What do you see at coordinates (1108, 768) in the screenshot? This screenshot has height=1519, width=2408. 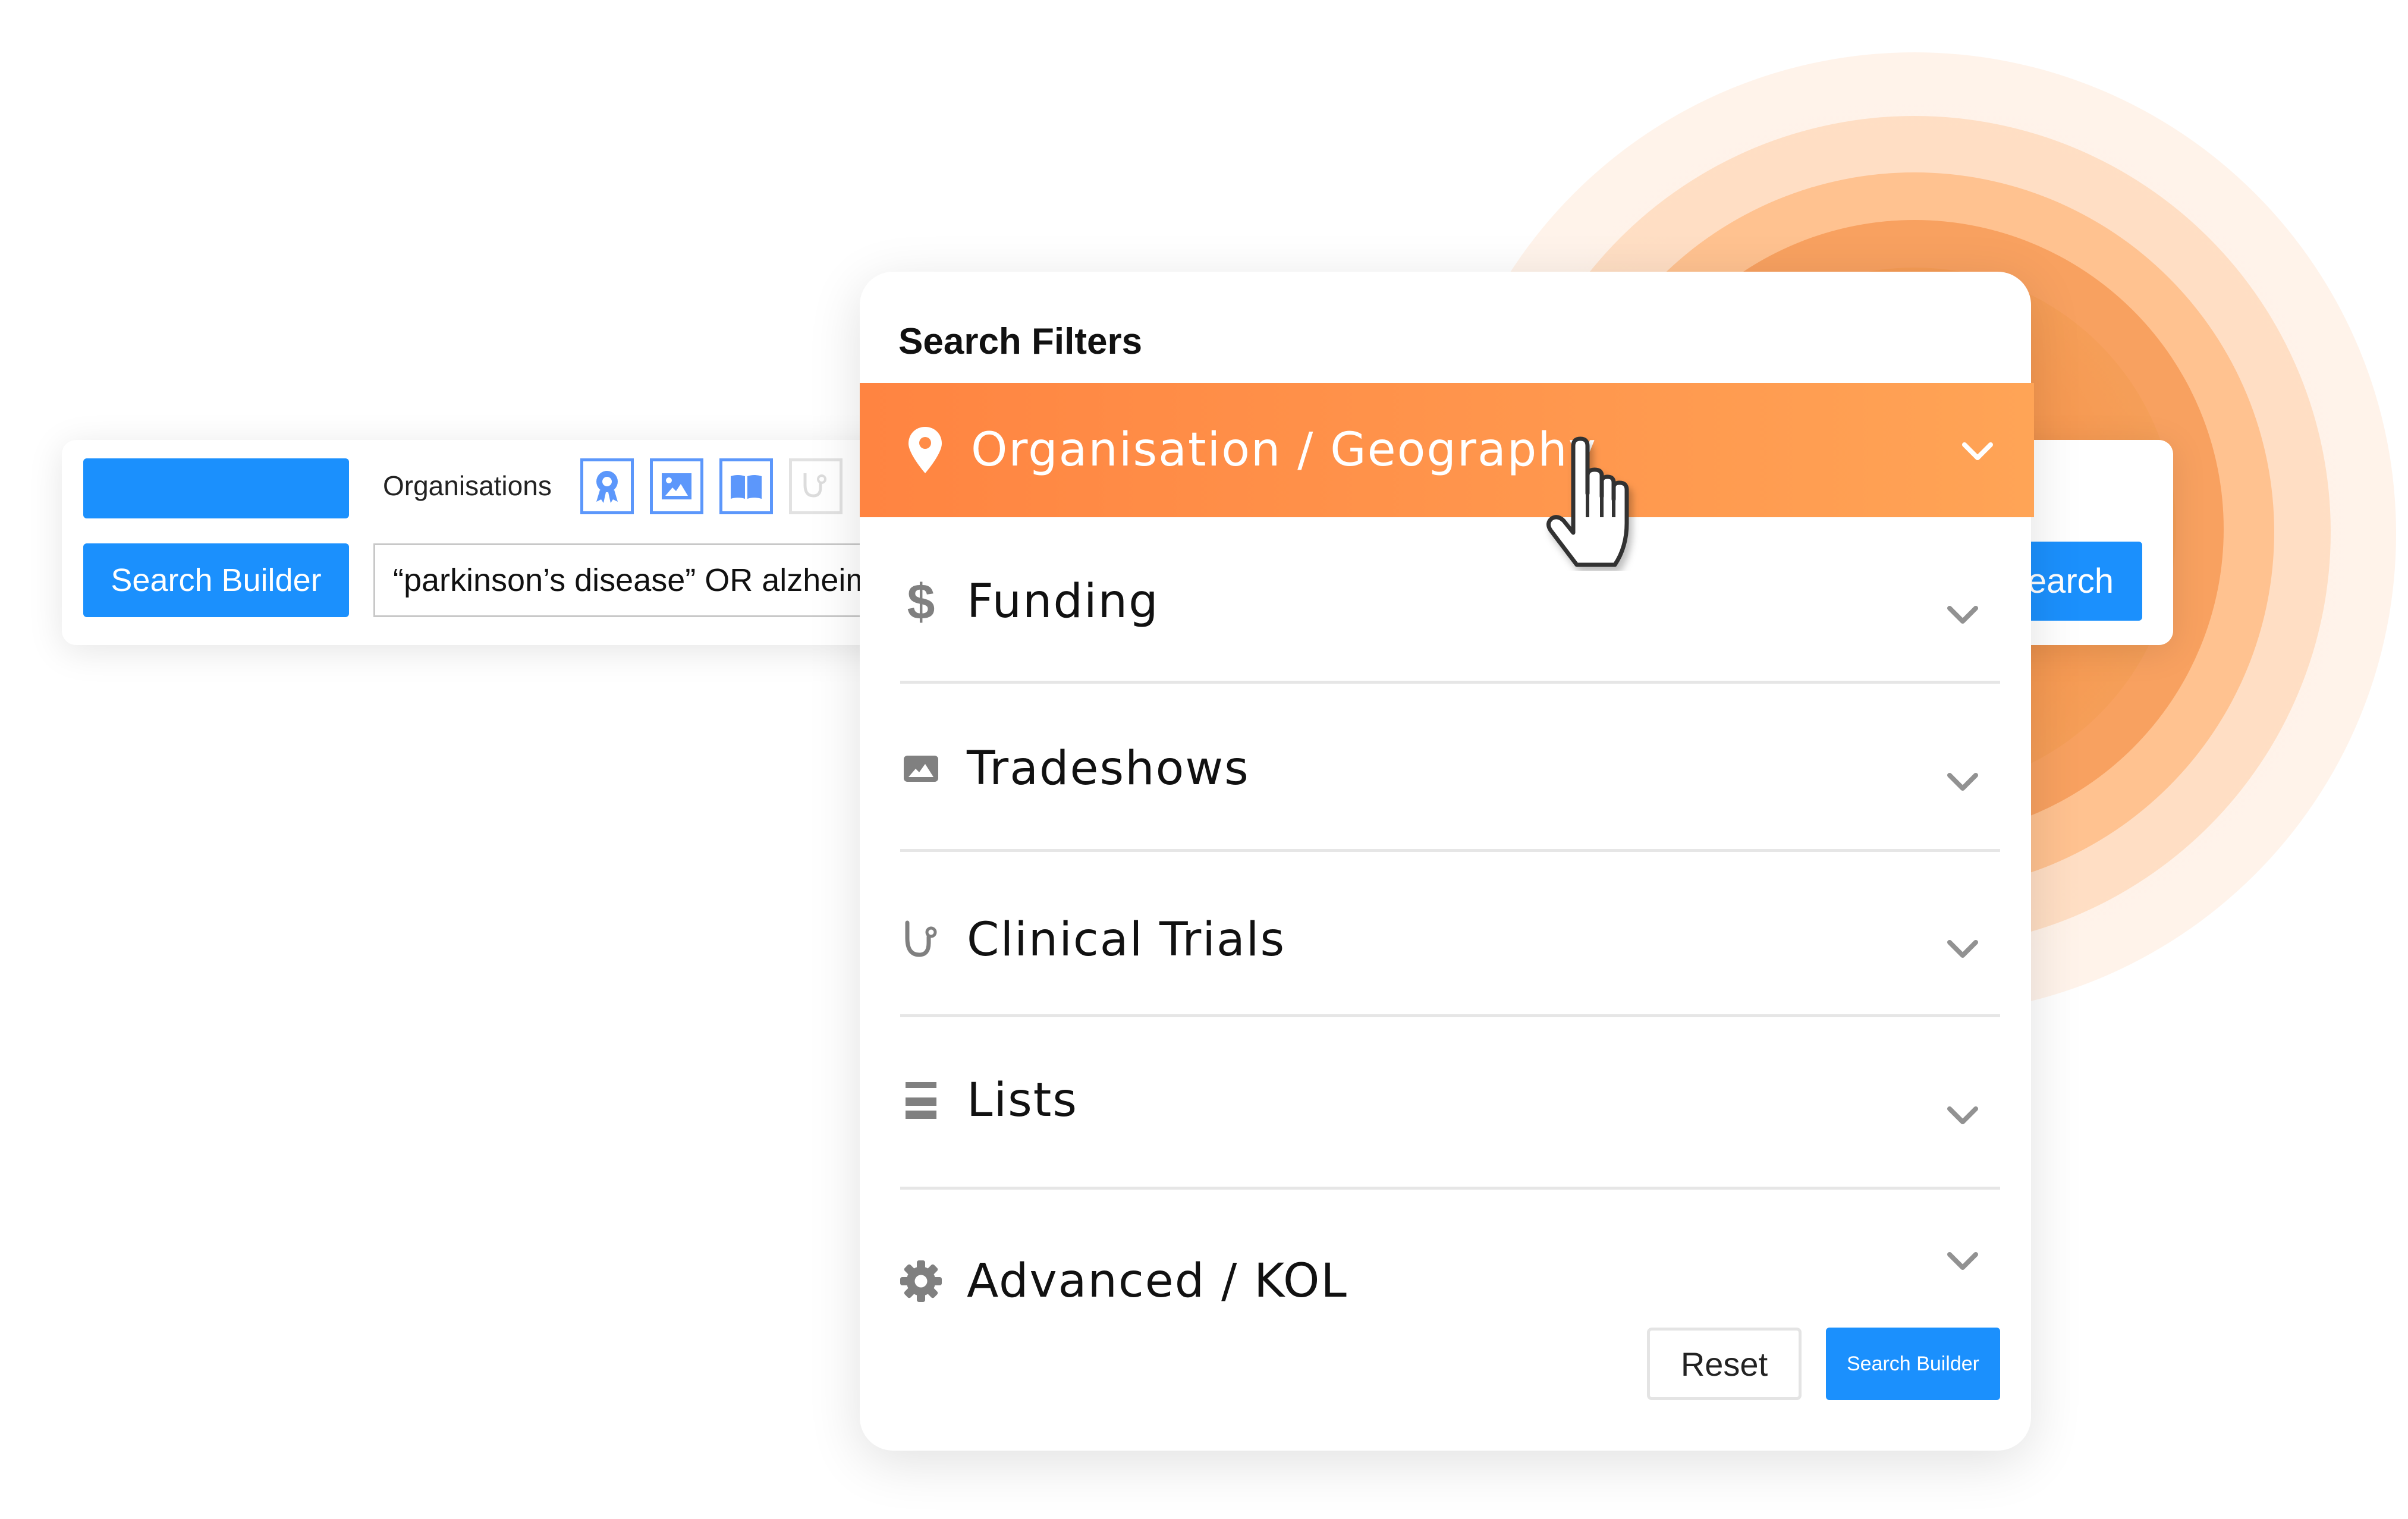 I see `filter-item-label: Tradeshows` at bounding box center [1108, 768].